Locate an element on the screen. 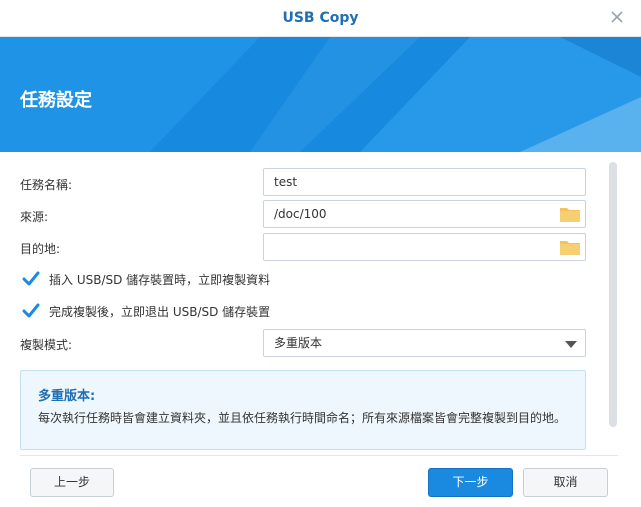  page-heading: 任務設定 is located at coordinates (56, 100).